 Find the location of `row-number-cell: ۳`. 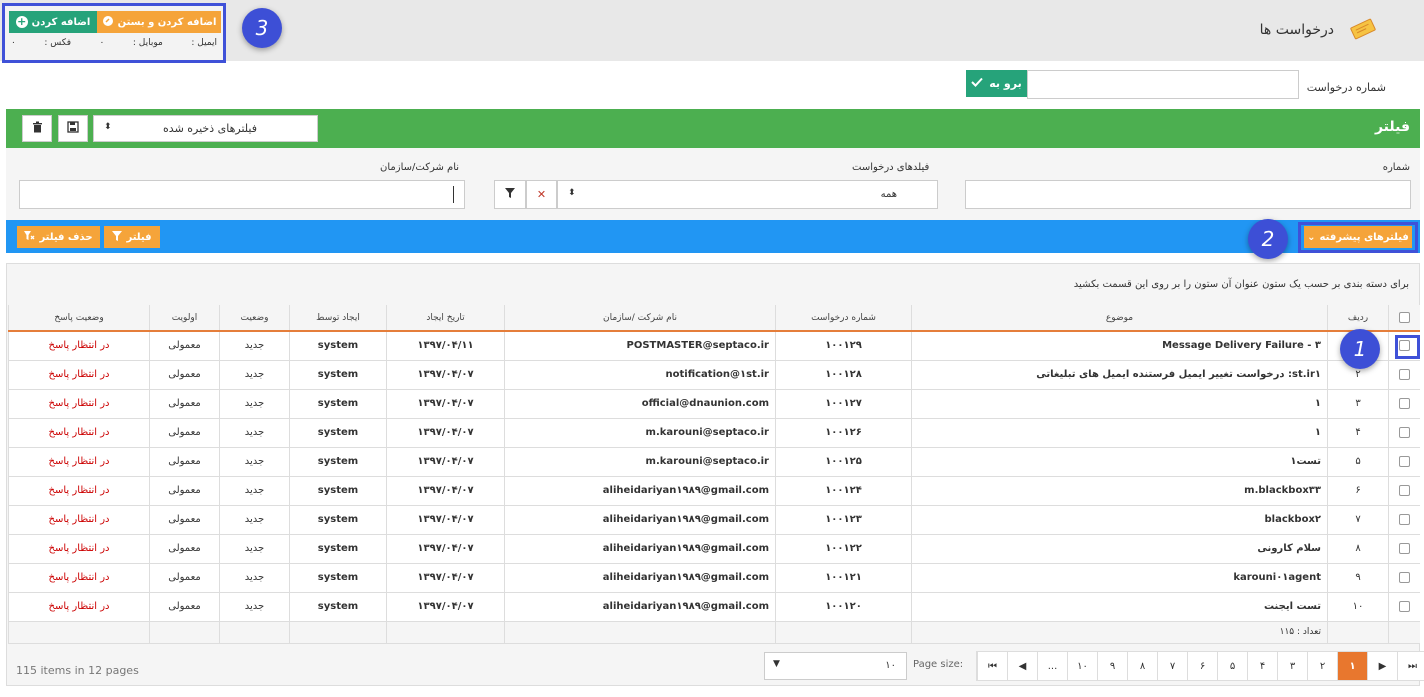

row-number-cell: ۳ is located at coordinates (1358, 404).